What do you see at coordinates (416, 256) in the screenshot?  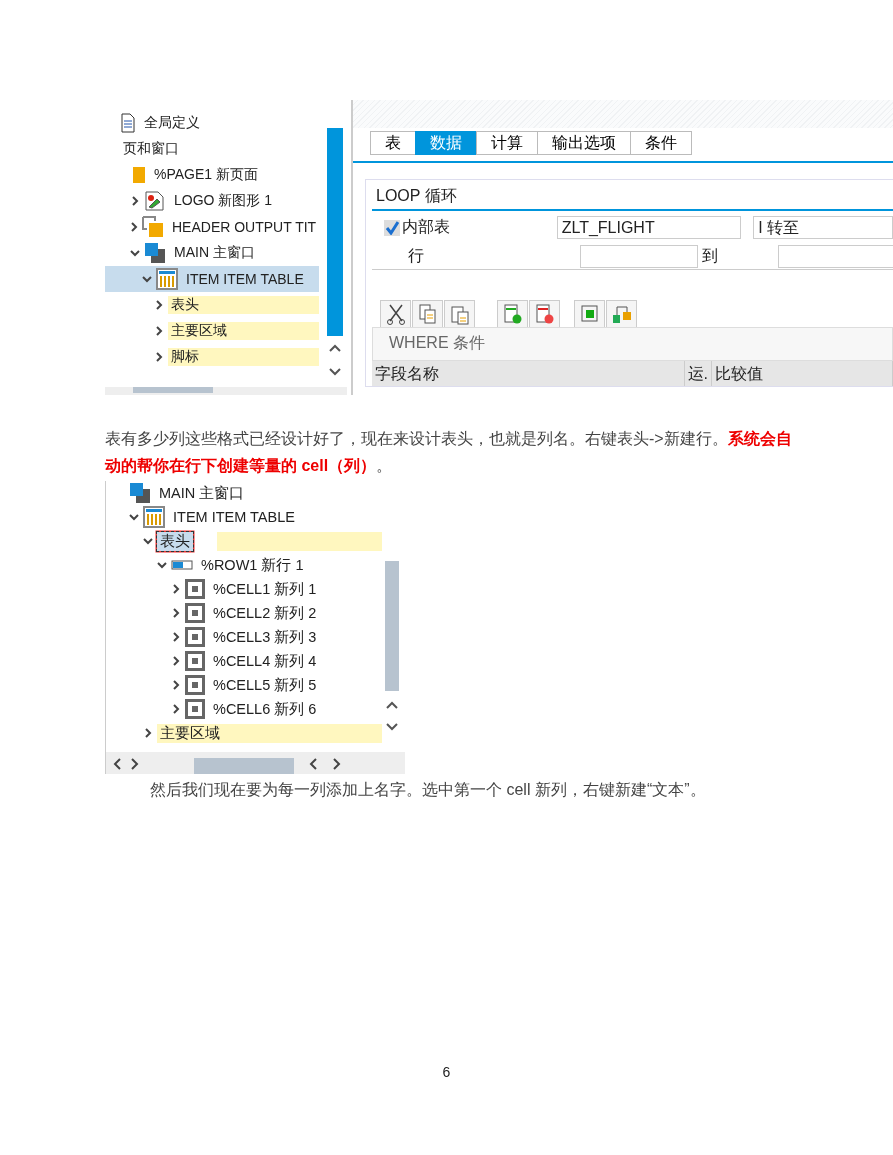 I see `field-label: 行` at bounding box center [416, 256].